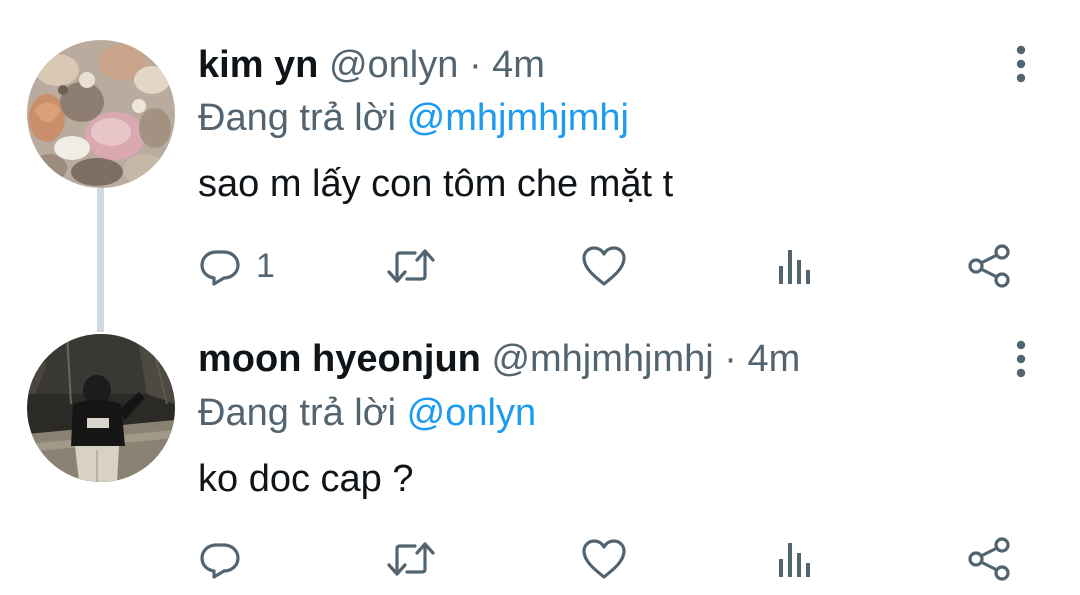 This screenshot has height=595, width=1080. I want to click on tweet-actions: 1, so click(540, 266).